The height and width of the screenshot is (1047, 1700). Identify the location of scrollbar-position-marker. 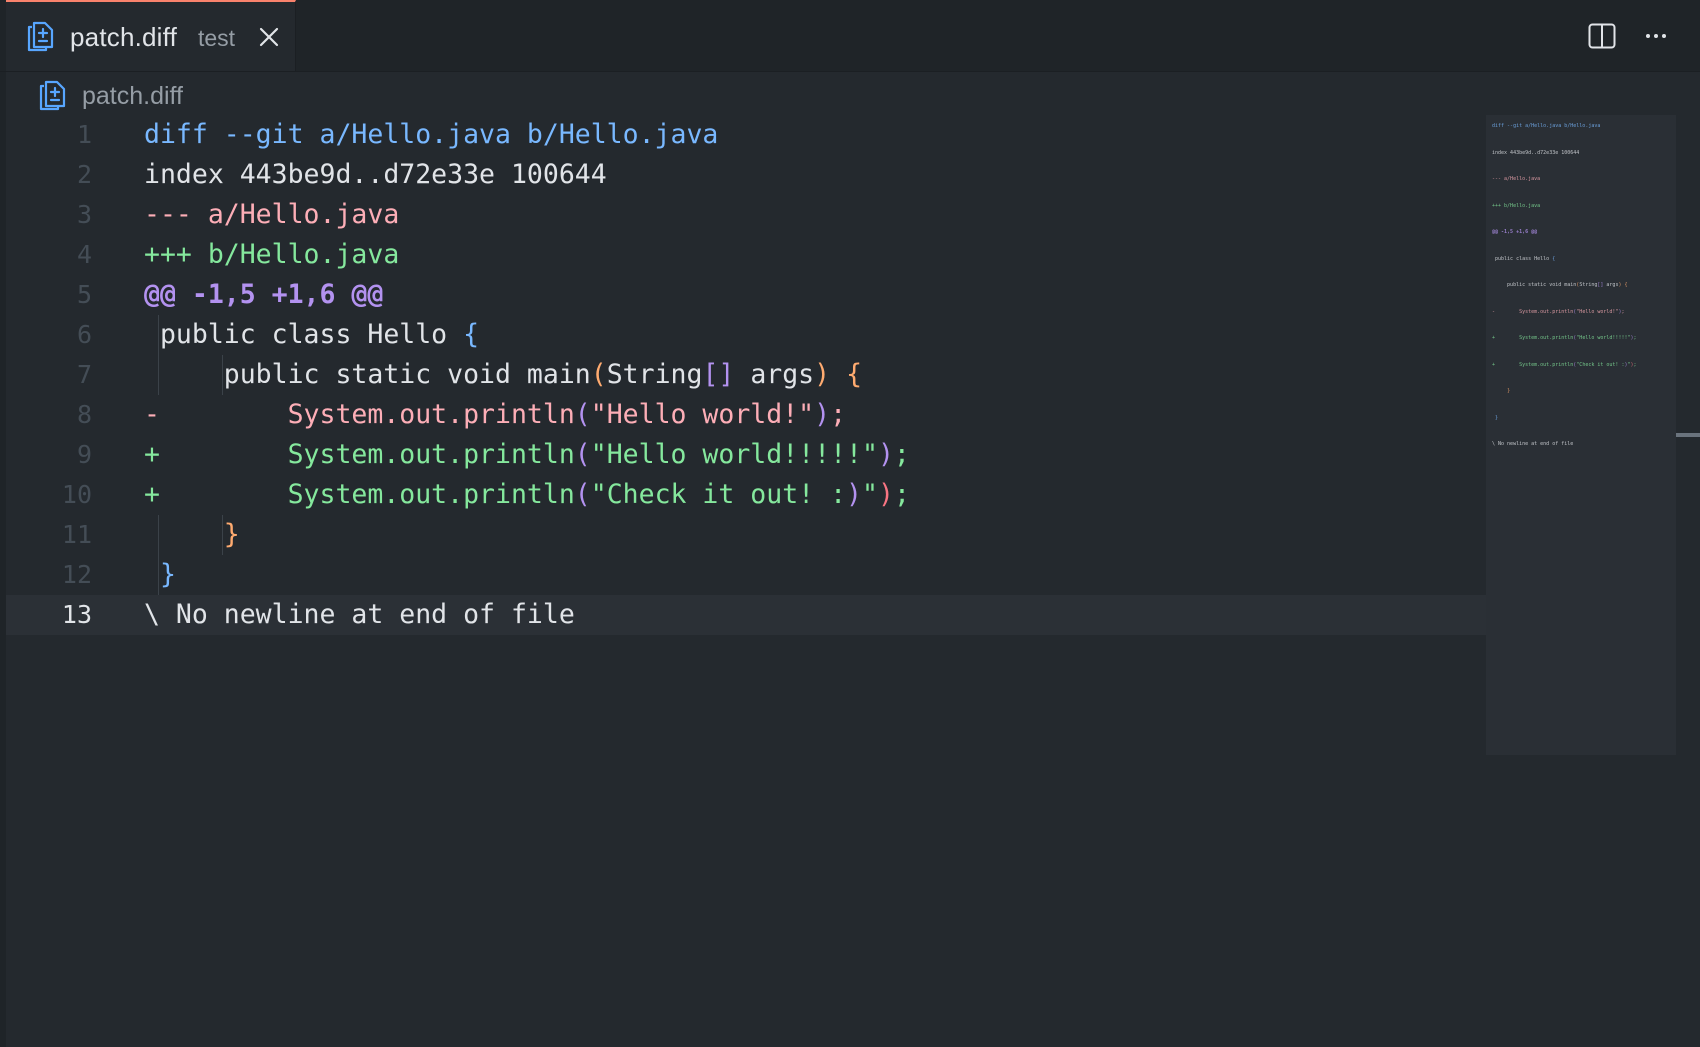
(1688, 435).